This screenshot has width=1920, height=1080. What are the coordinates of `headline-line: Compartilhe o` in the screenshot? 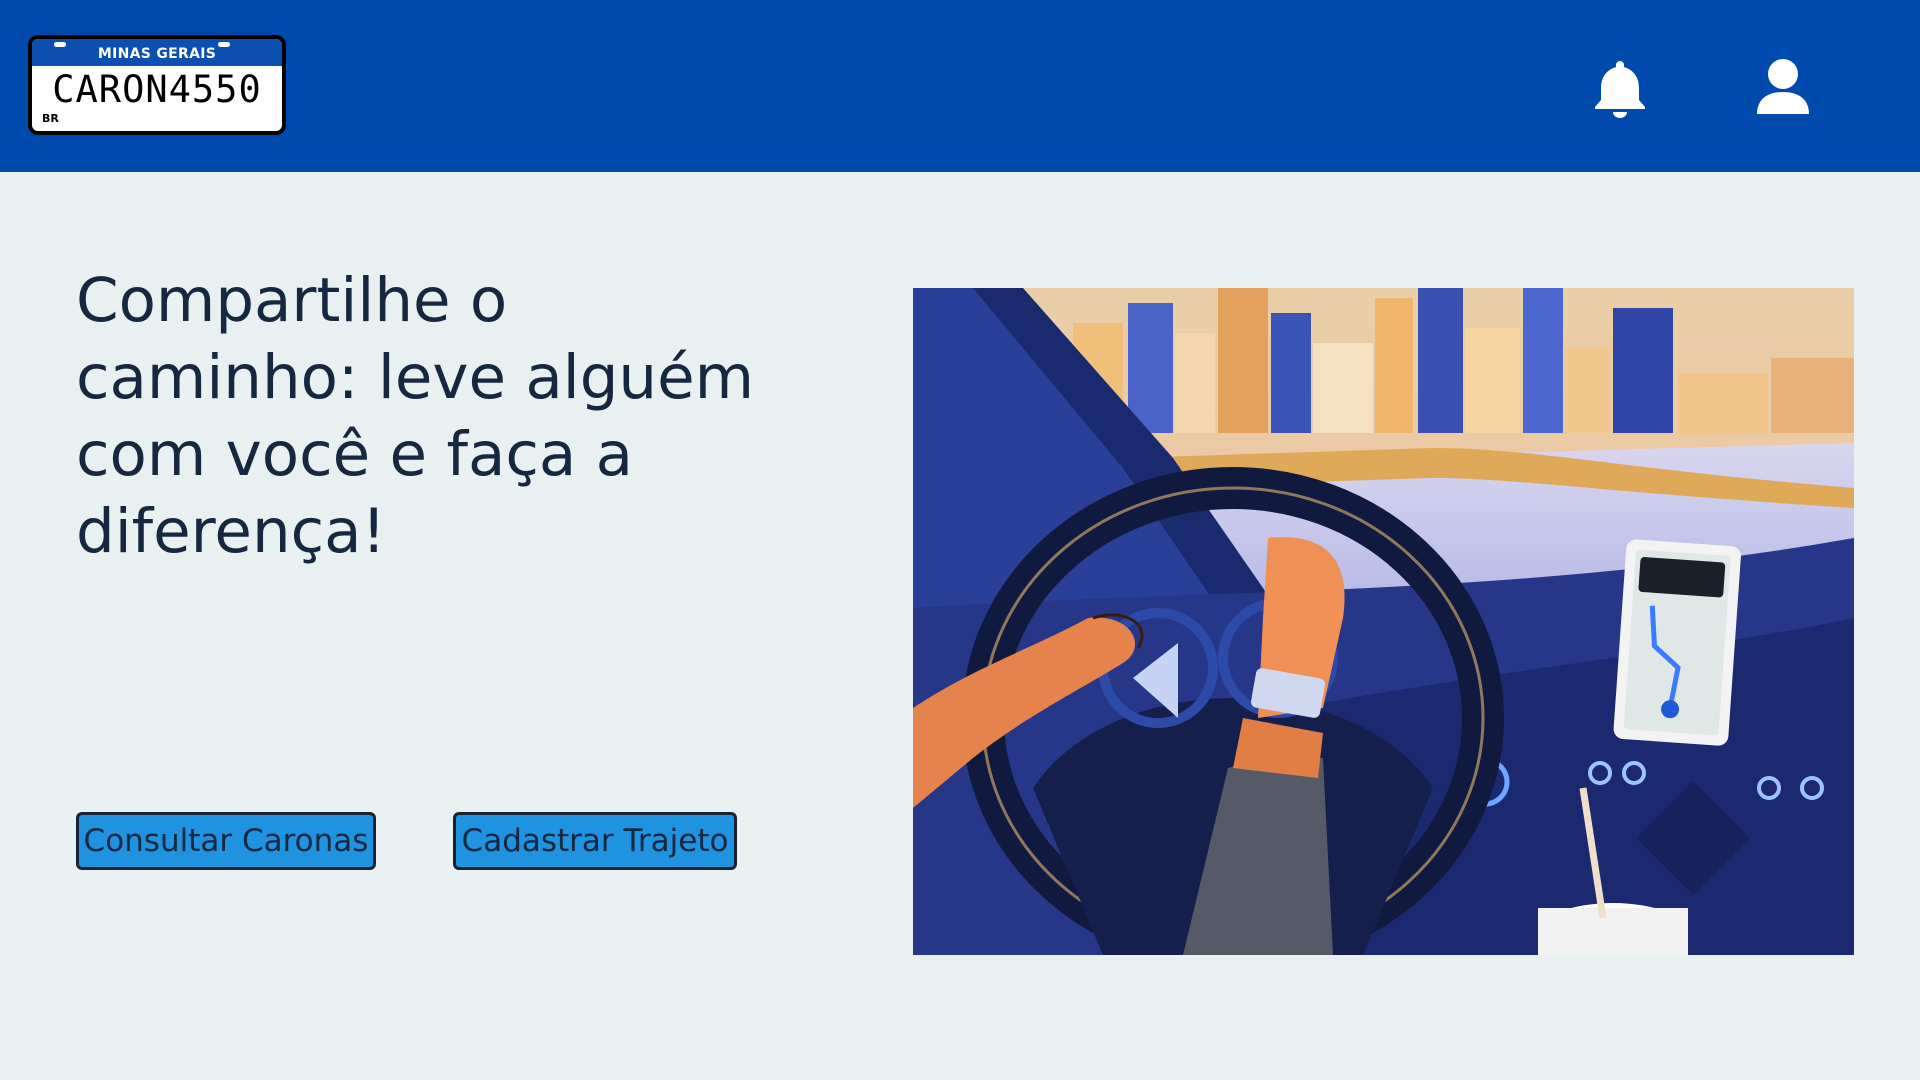 It's located at (292, 300).